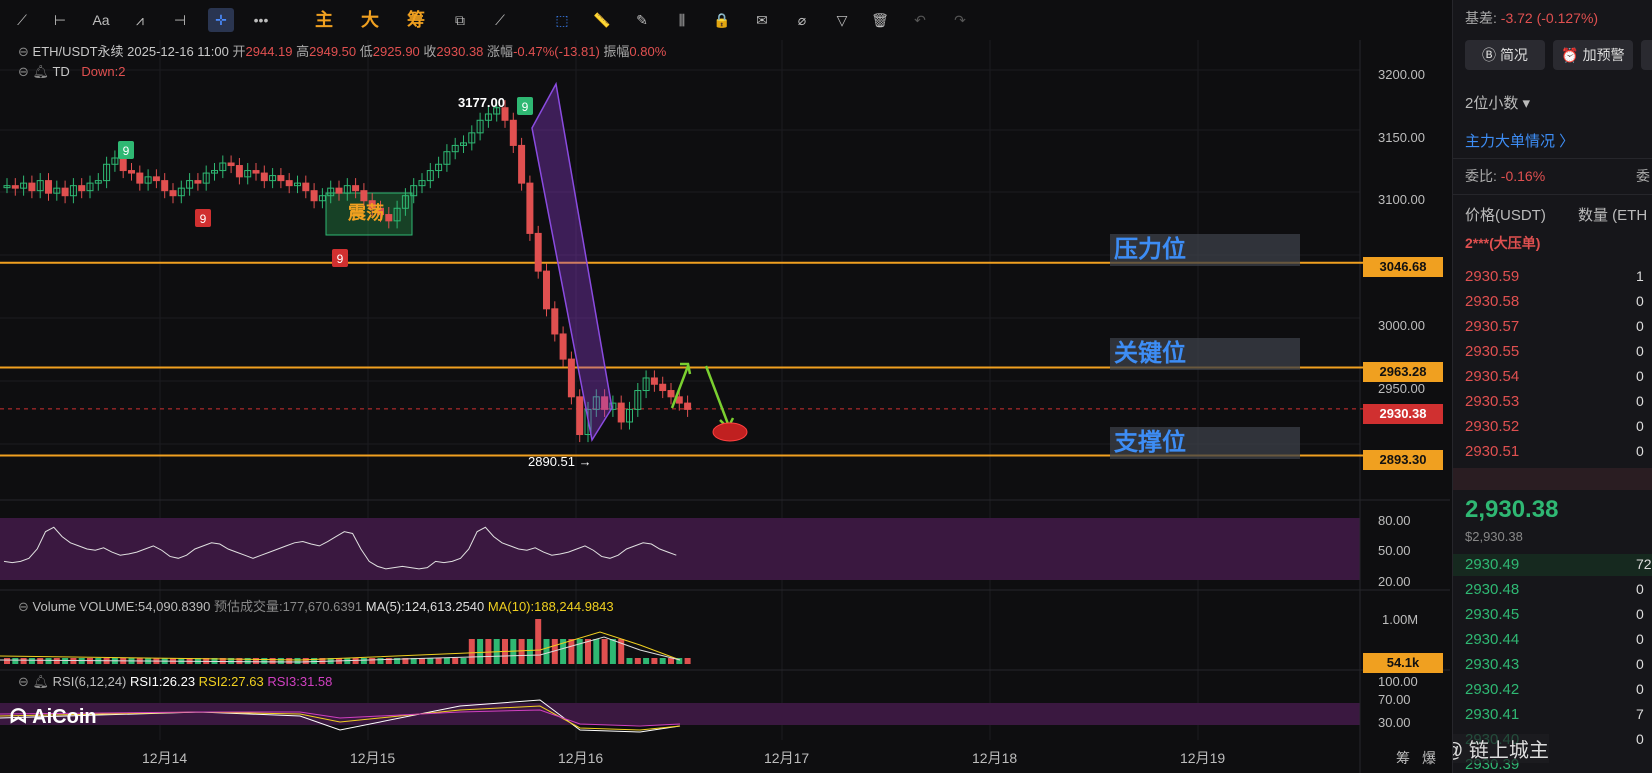  I want to click on select-icon: ⬚, so click(562, 20).